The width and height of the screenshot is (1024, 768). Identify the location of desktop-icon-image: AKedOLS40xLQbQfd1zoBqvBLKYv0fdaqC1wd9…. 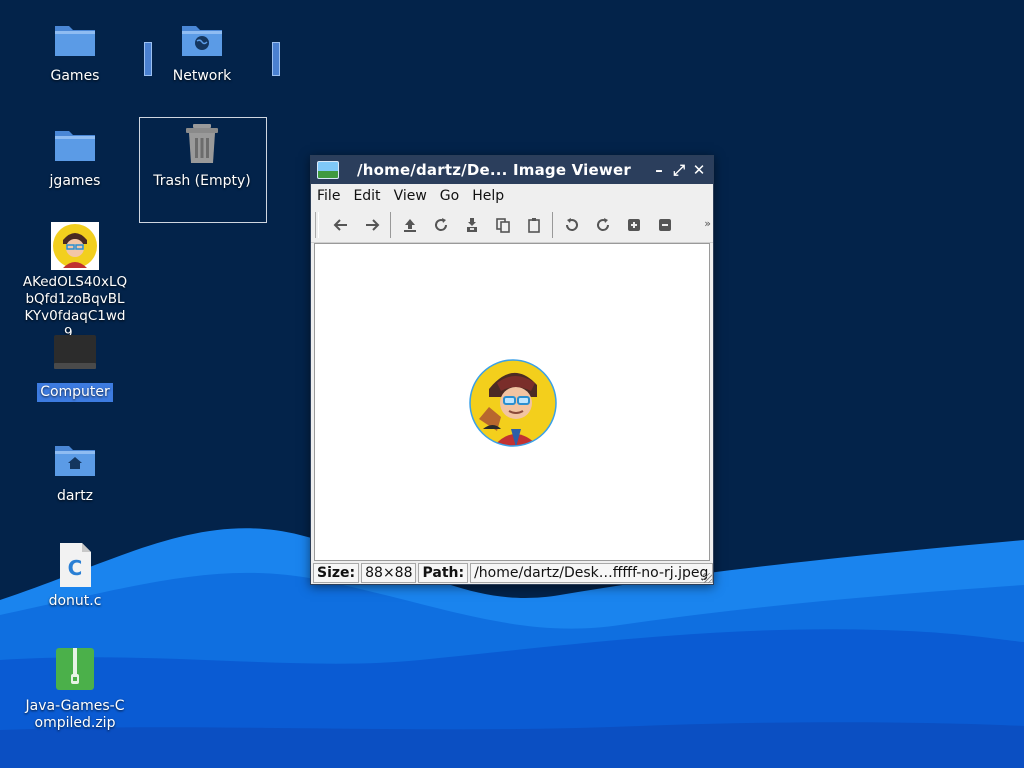
(75, 282).